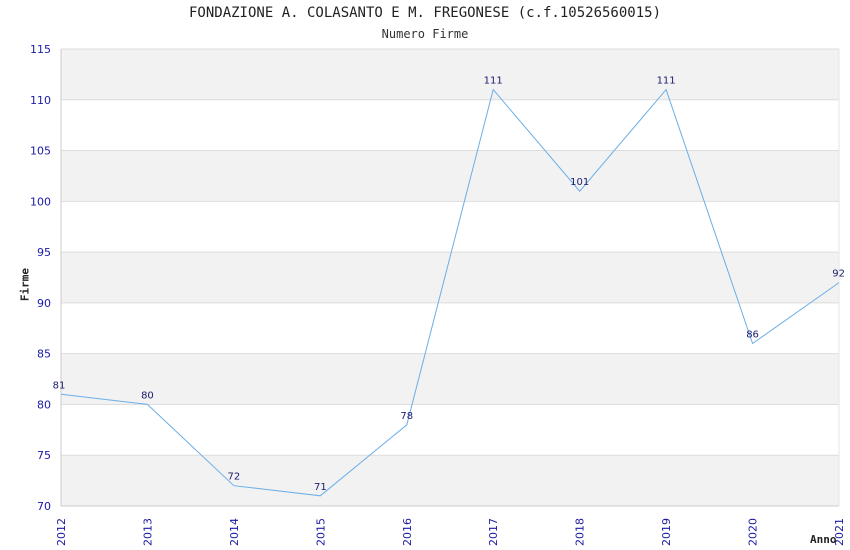  I want to click on data-label: 80, so click(147, 395).